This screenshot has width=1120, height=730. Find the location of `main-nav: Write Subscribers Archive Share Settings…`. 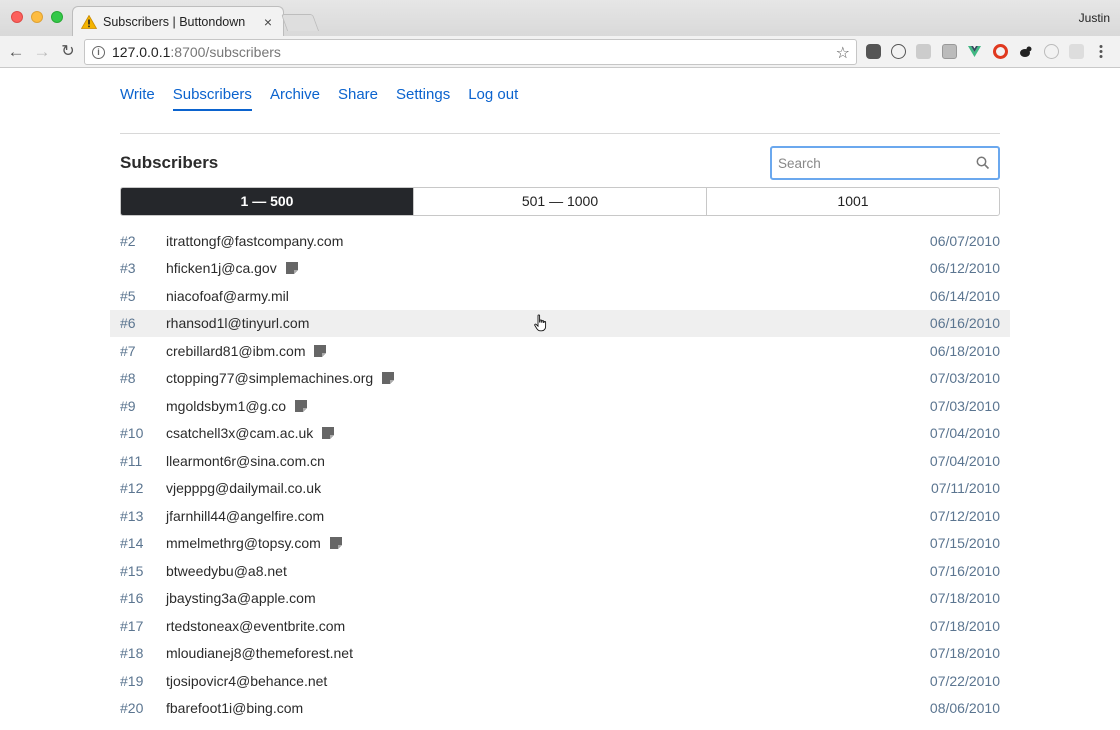

main-nav: Write Subscribers Archive Share Settings… is located at coordinates (328, 98).